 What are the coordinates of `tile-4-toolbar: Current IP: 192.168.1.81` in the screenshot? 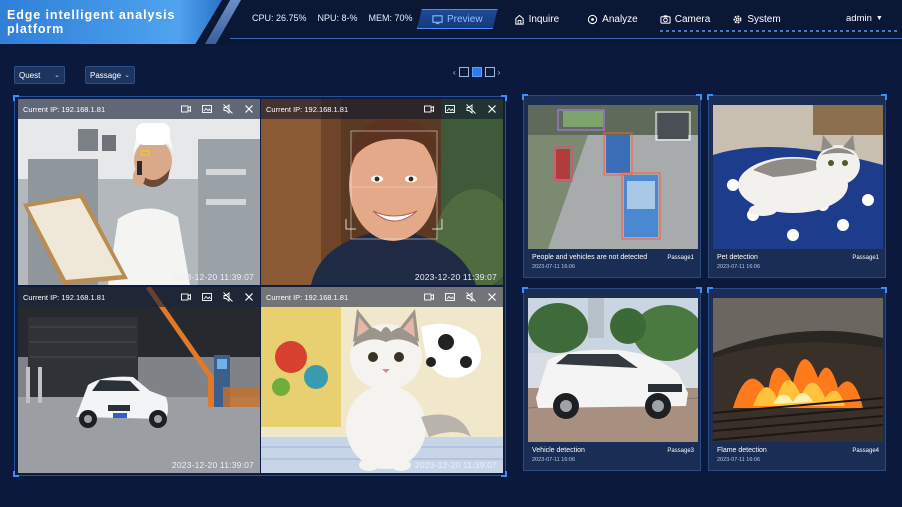 It's located at (382, 297).